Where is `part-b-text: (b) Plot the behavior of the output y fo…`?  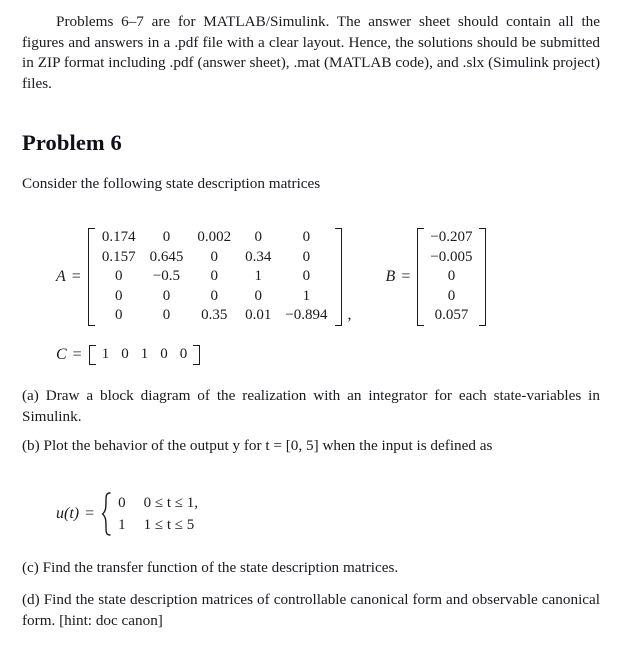 part-b-text: (b) Plot the behavior of the output y fo… is located at coordinates (257, 445).